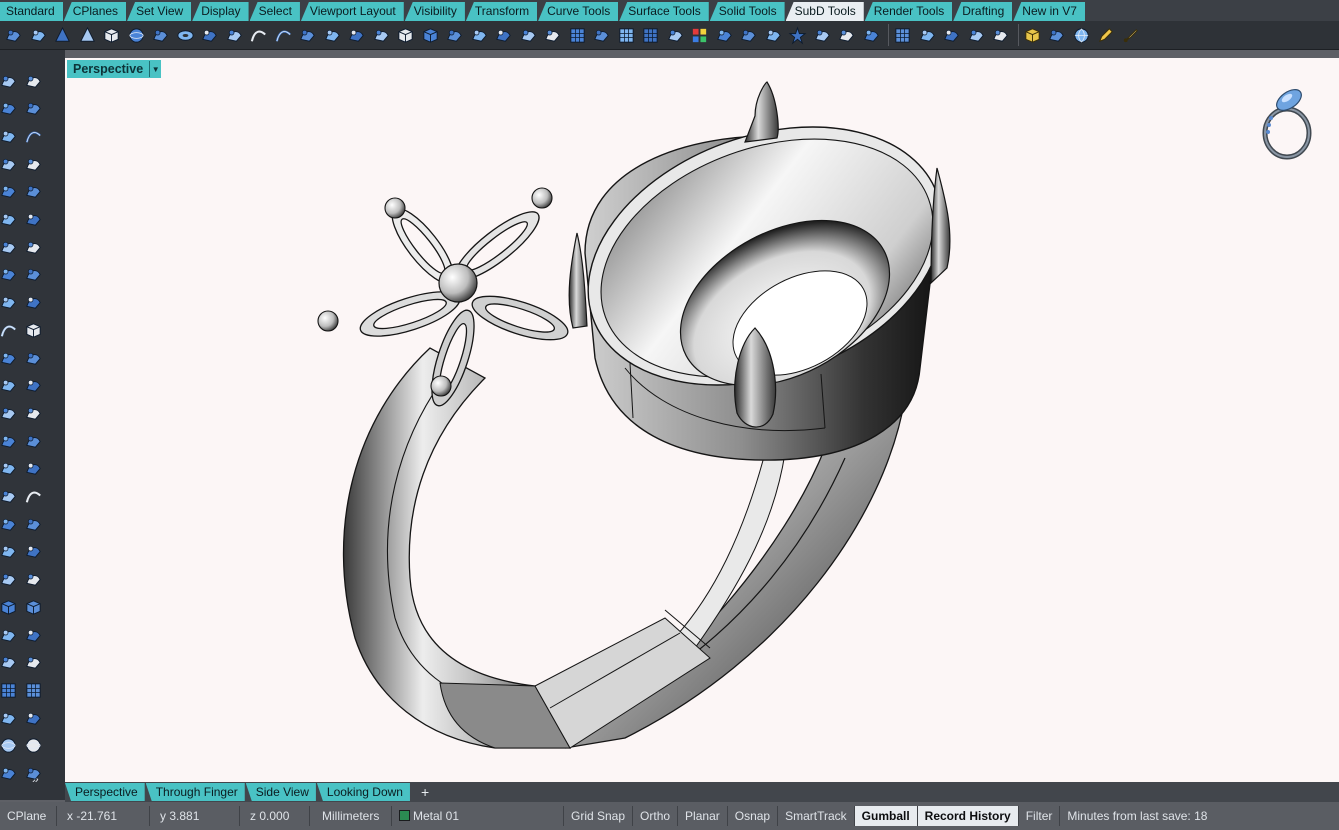 The image size is (1339, 830). Describe the element at coordinates (220, 11) in the screenshot. I see `toolbar-tab-display: Display` at that location.